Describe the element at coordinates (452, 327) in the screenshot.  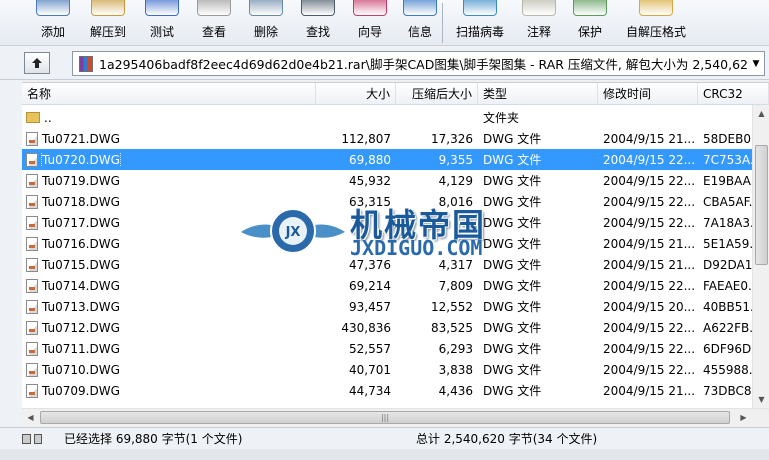
I see `cell-packed: 83,525` at that location.